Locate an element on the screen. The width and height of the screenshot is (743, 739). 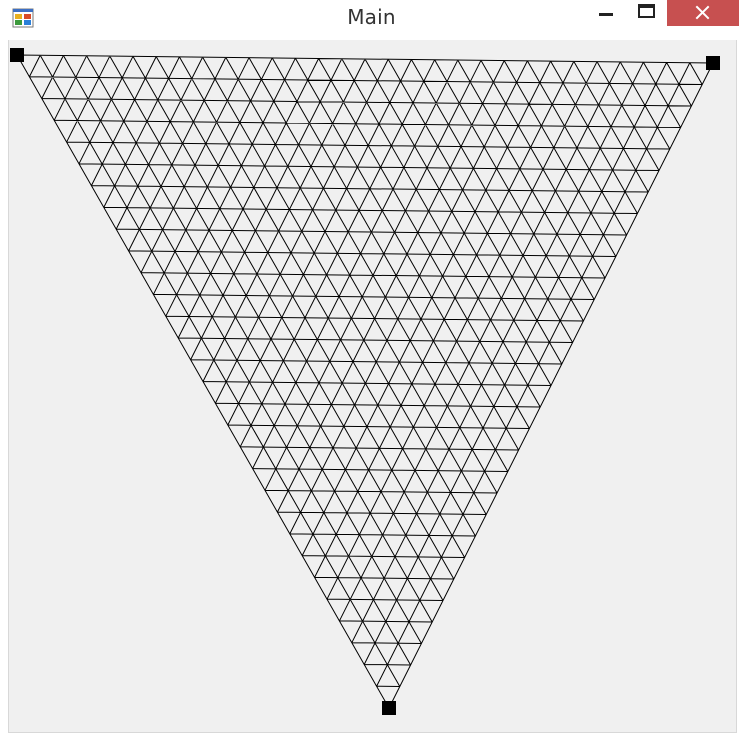
minimize-button is located at coordinates (606, 13).